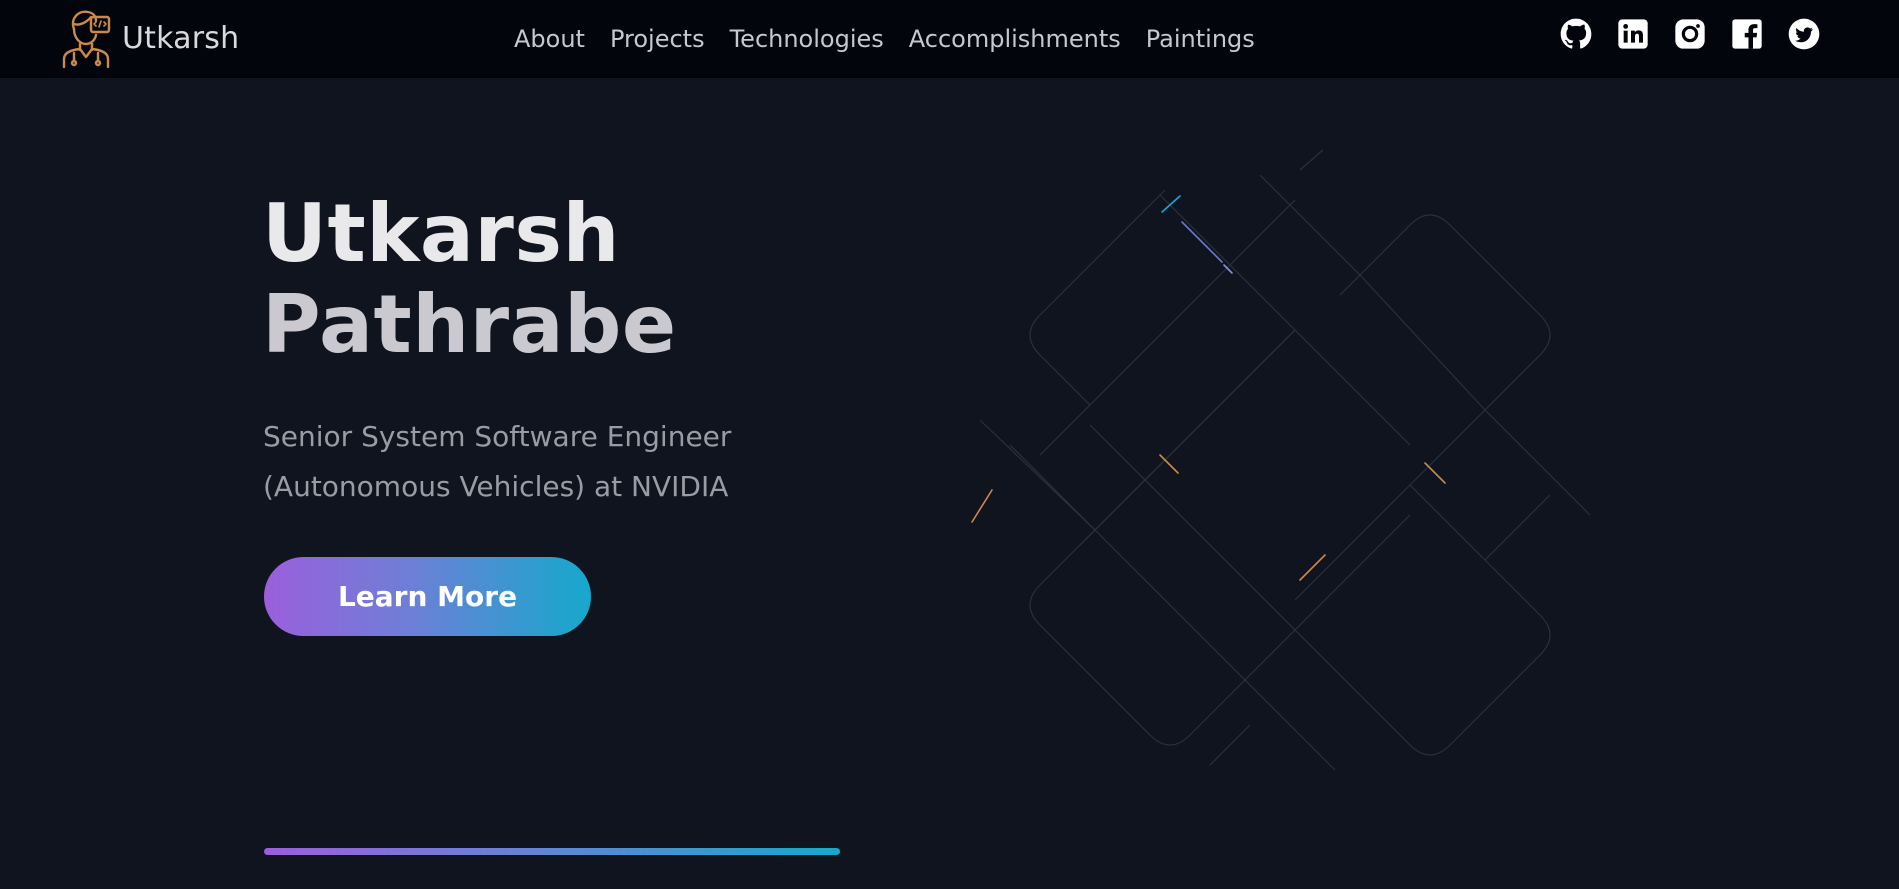  I want to click on twitter-link, so click(1804, 34).